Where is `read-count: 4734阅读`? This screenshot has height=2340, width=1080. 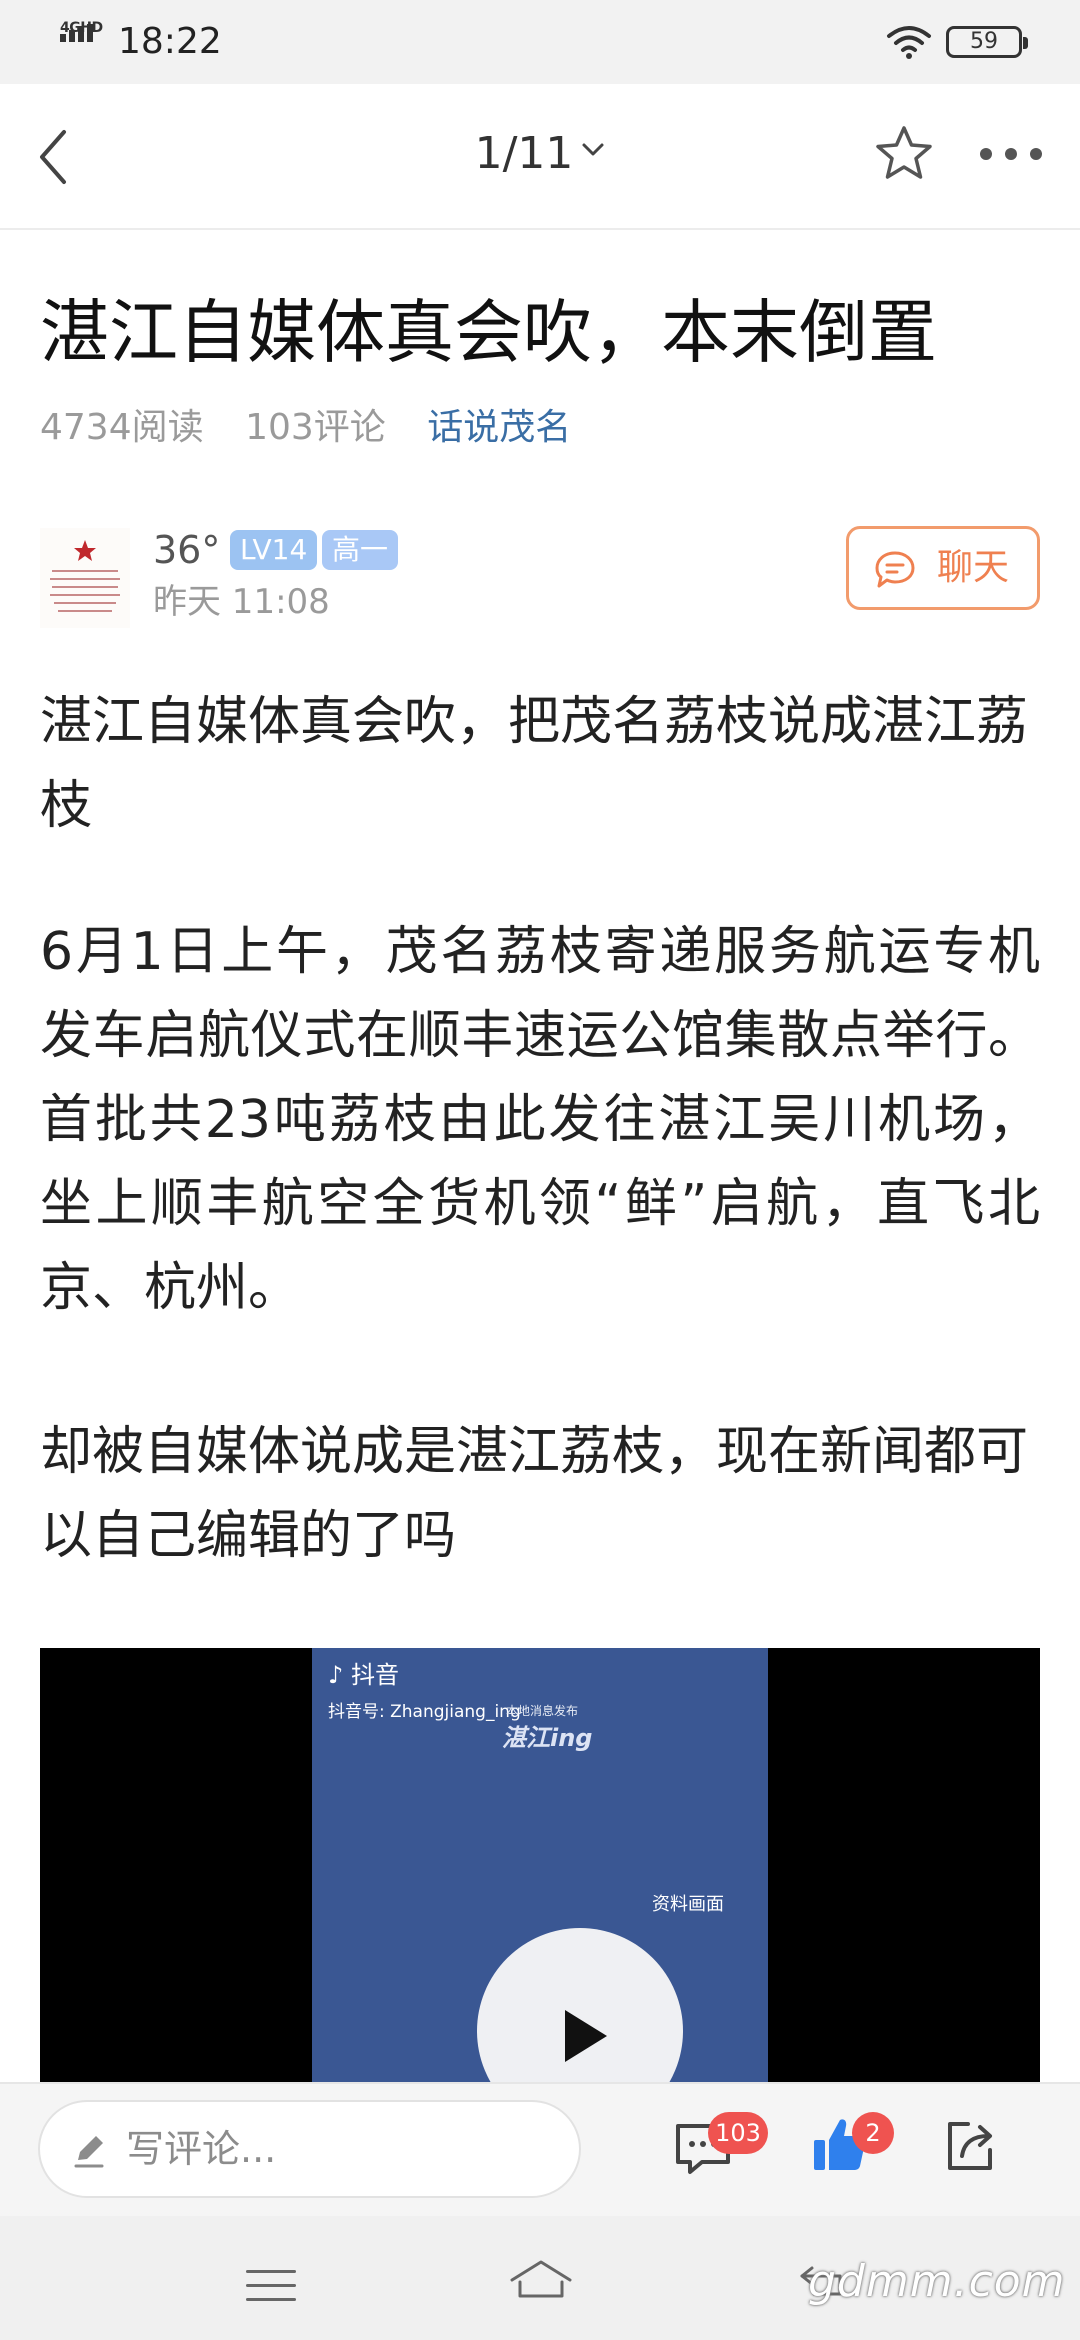 read-count: 4734阅读 is located at coordinates (122, 427).